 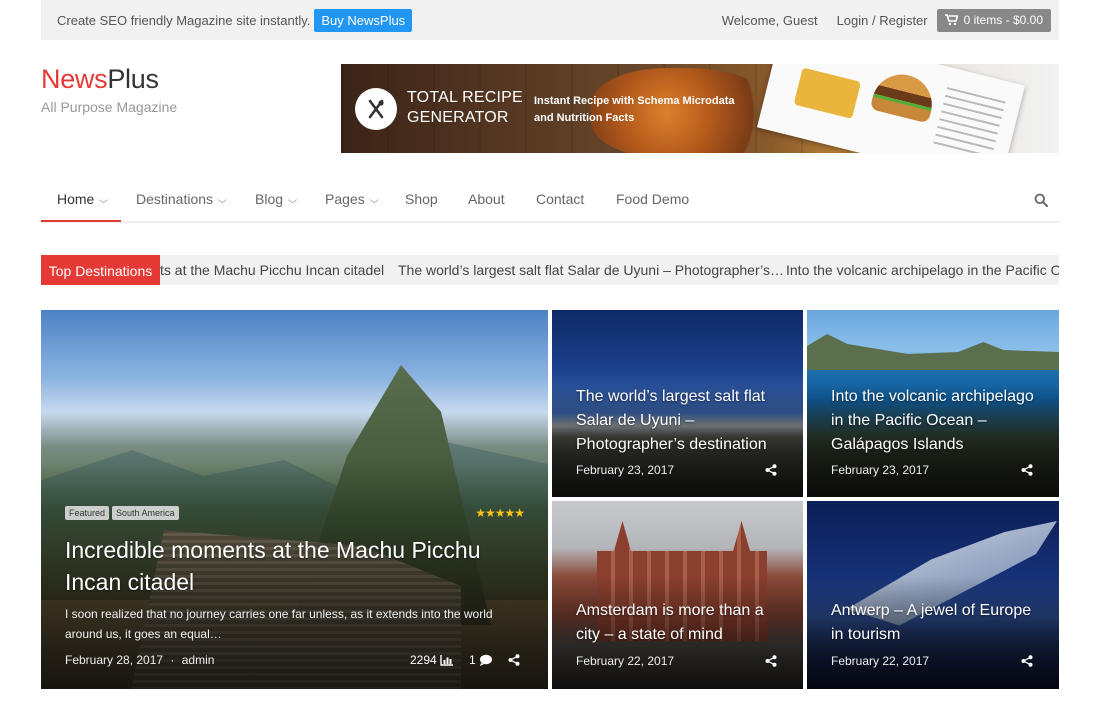 What do you see at coordinates (446, 660) in the screenshot?
I see `bar-chart-icon` at bounding box center [446, 660].